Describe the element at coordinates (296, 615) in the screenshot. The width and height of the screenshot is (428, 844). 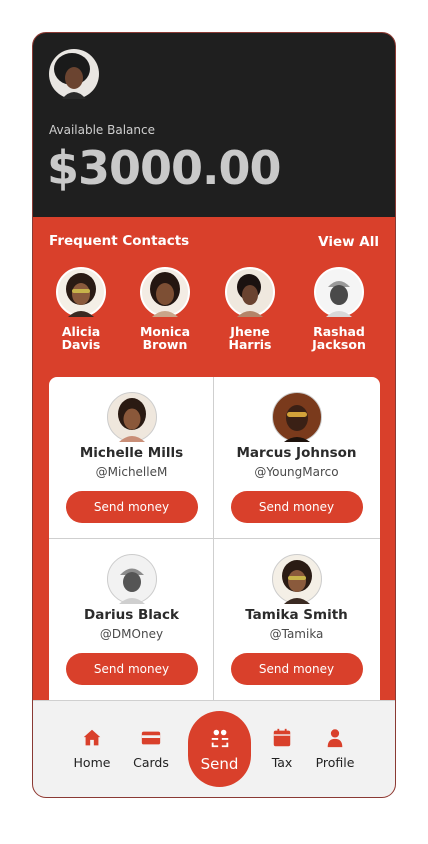
I see `contact-name: Tamika Smith` at that location.